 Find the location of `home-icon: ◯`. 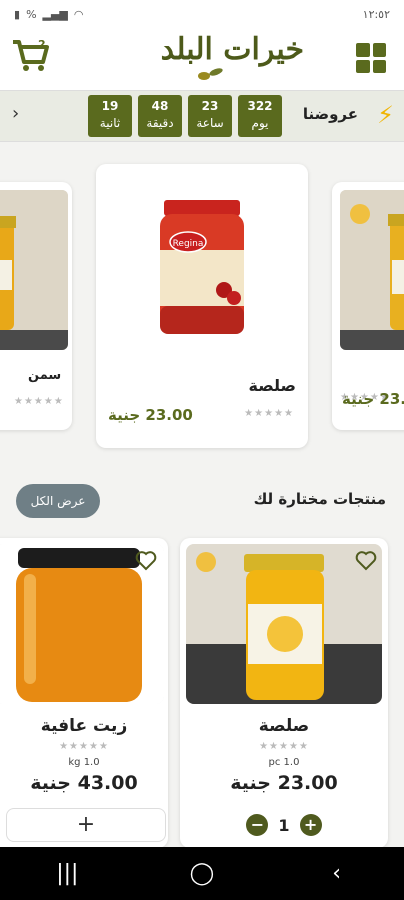

home-icon: ◯ is located at coordinates (202, 873).